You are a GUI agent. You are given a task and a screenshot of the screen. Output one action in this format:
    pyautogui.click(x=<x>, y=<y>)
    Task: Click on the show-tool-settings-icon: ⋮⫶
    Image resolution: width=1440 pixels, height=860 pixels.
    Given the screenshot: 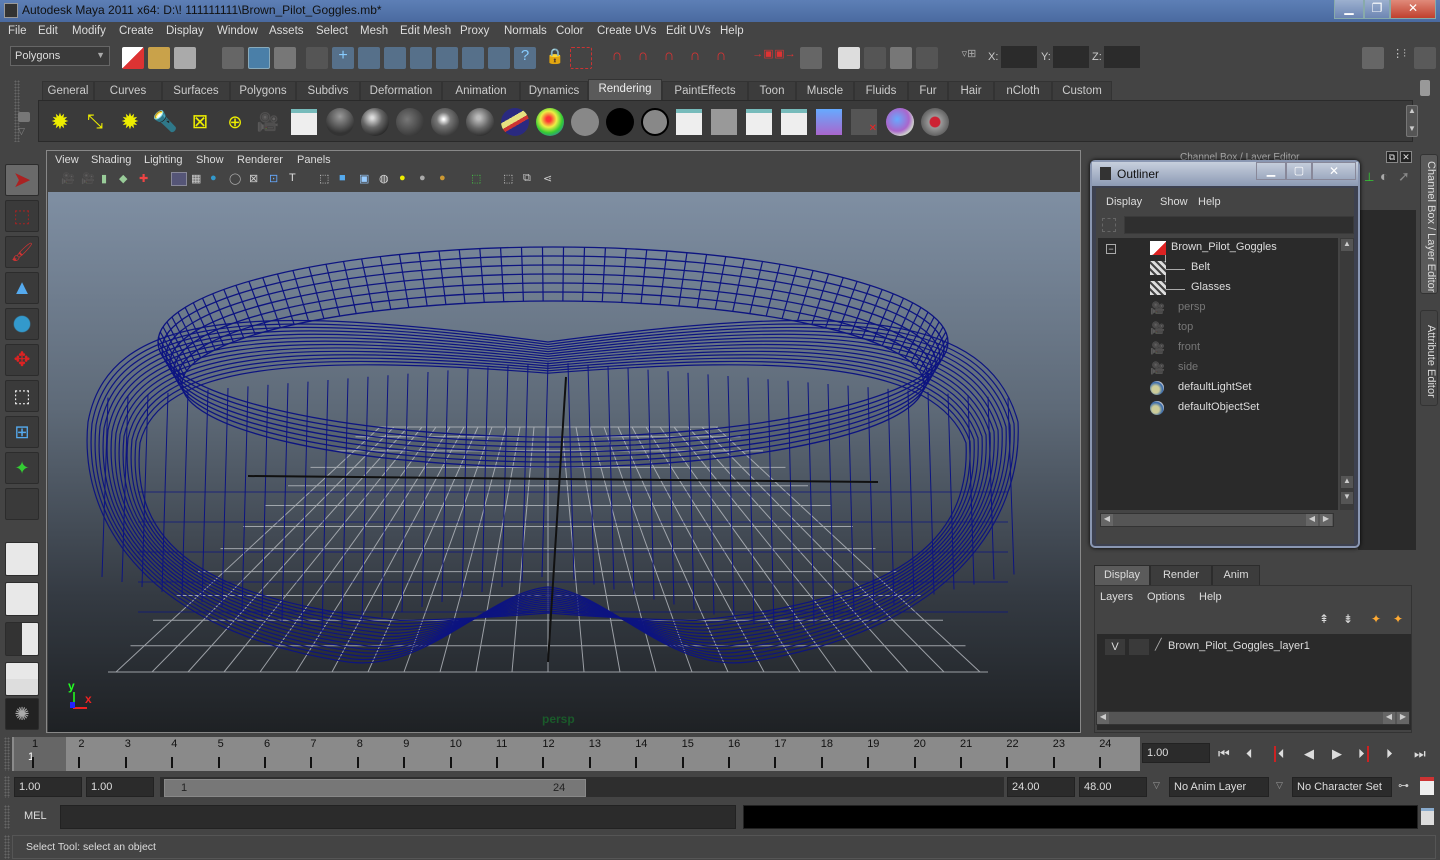 What is the action you would take?
    pyautogui.click(x=1399, y=58)
    